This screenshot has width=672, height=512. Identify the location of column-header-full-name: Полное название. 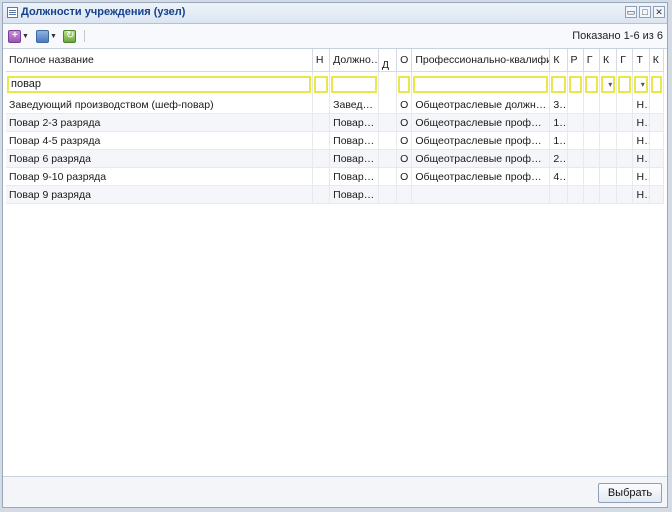
(159, 60).